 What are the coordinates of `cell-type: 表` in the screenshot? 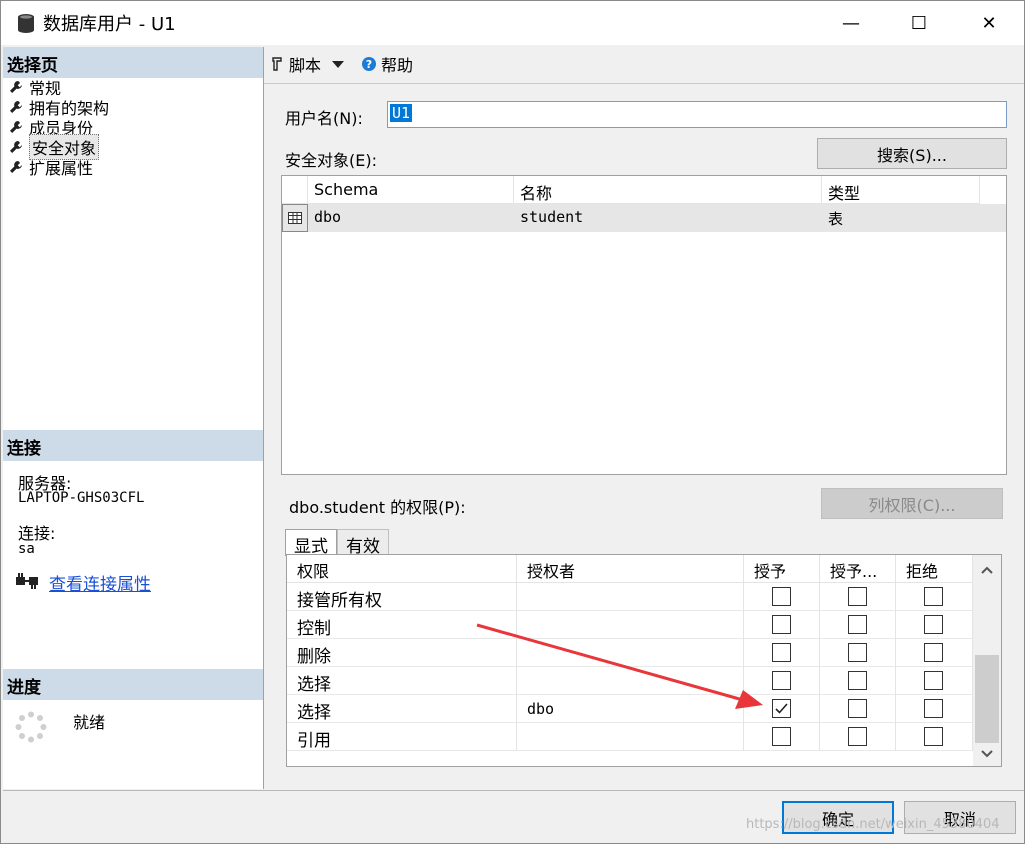 It's located at (914, 218).